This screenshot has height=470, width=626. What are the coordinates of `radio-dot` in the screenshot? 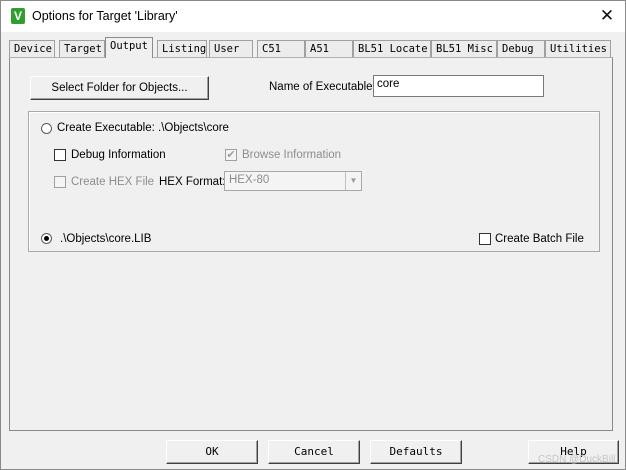 It's located at (46, 238).